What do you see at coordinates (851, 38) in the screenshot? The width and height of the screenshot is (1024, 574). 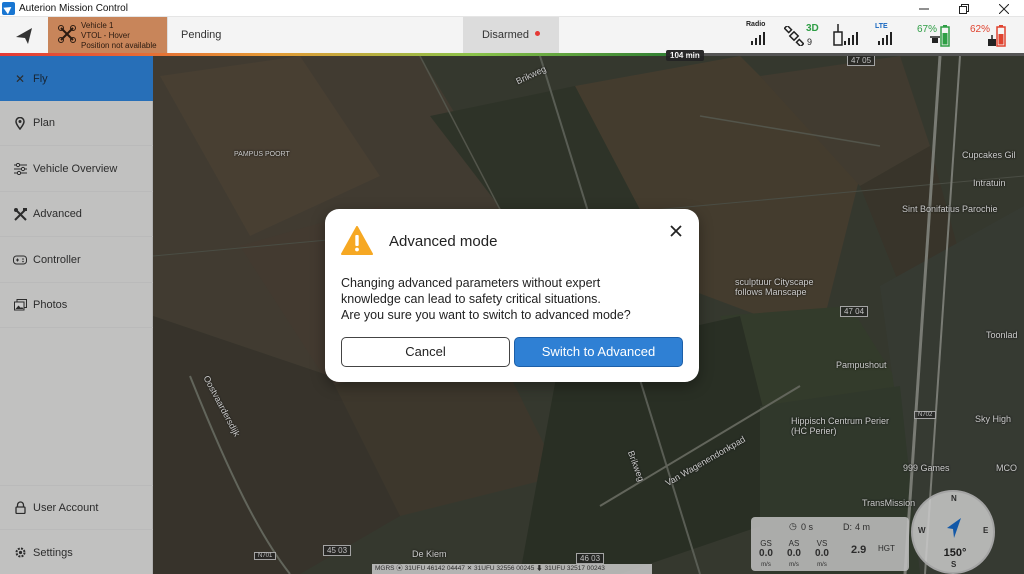 I see `rc-signal-icon` at bounding box center [851, 38].